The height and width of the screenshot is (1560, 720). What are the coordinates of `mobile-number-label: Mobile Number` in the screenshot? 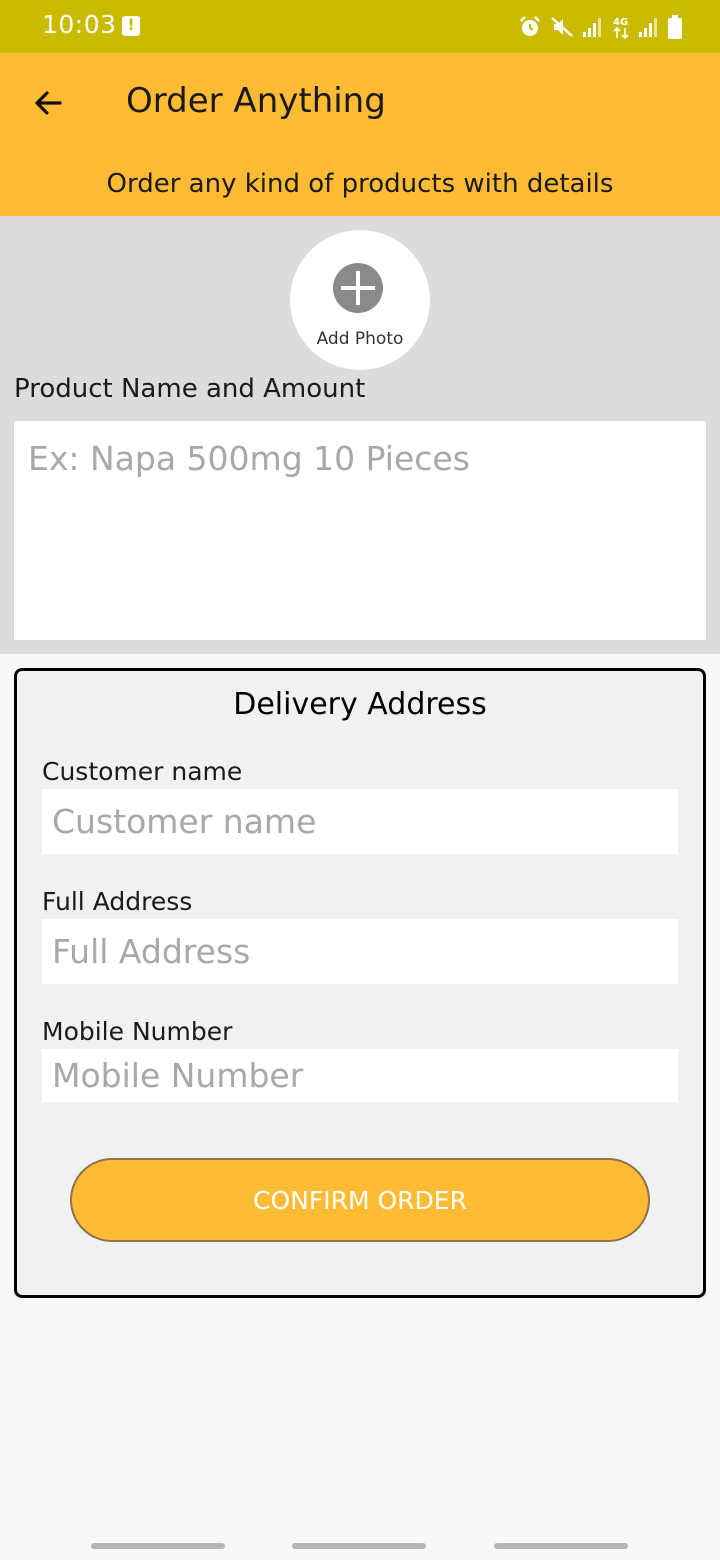 It's located at (137, 1031).